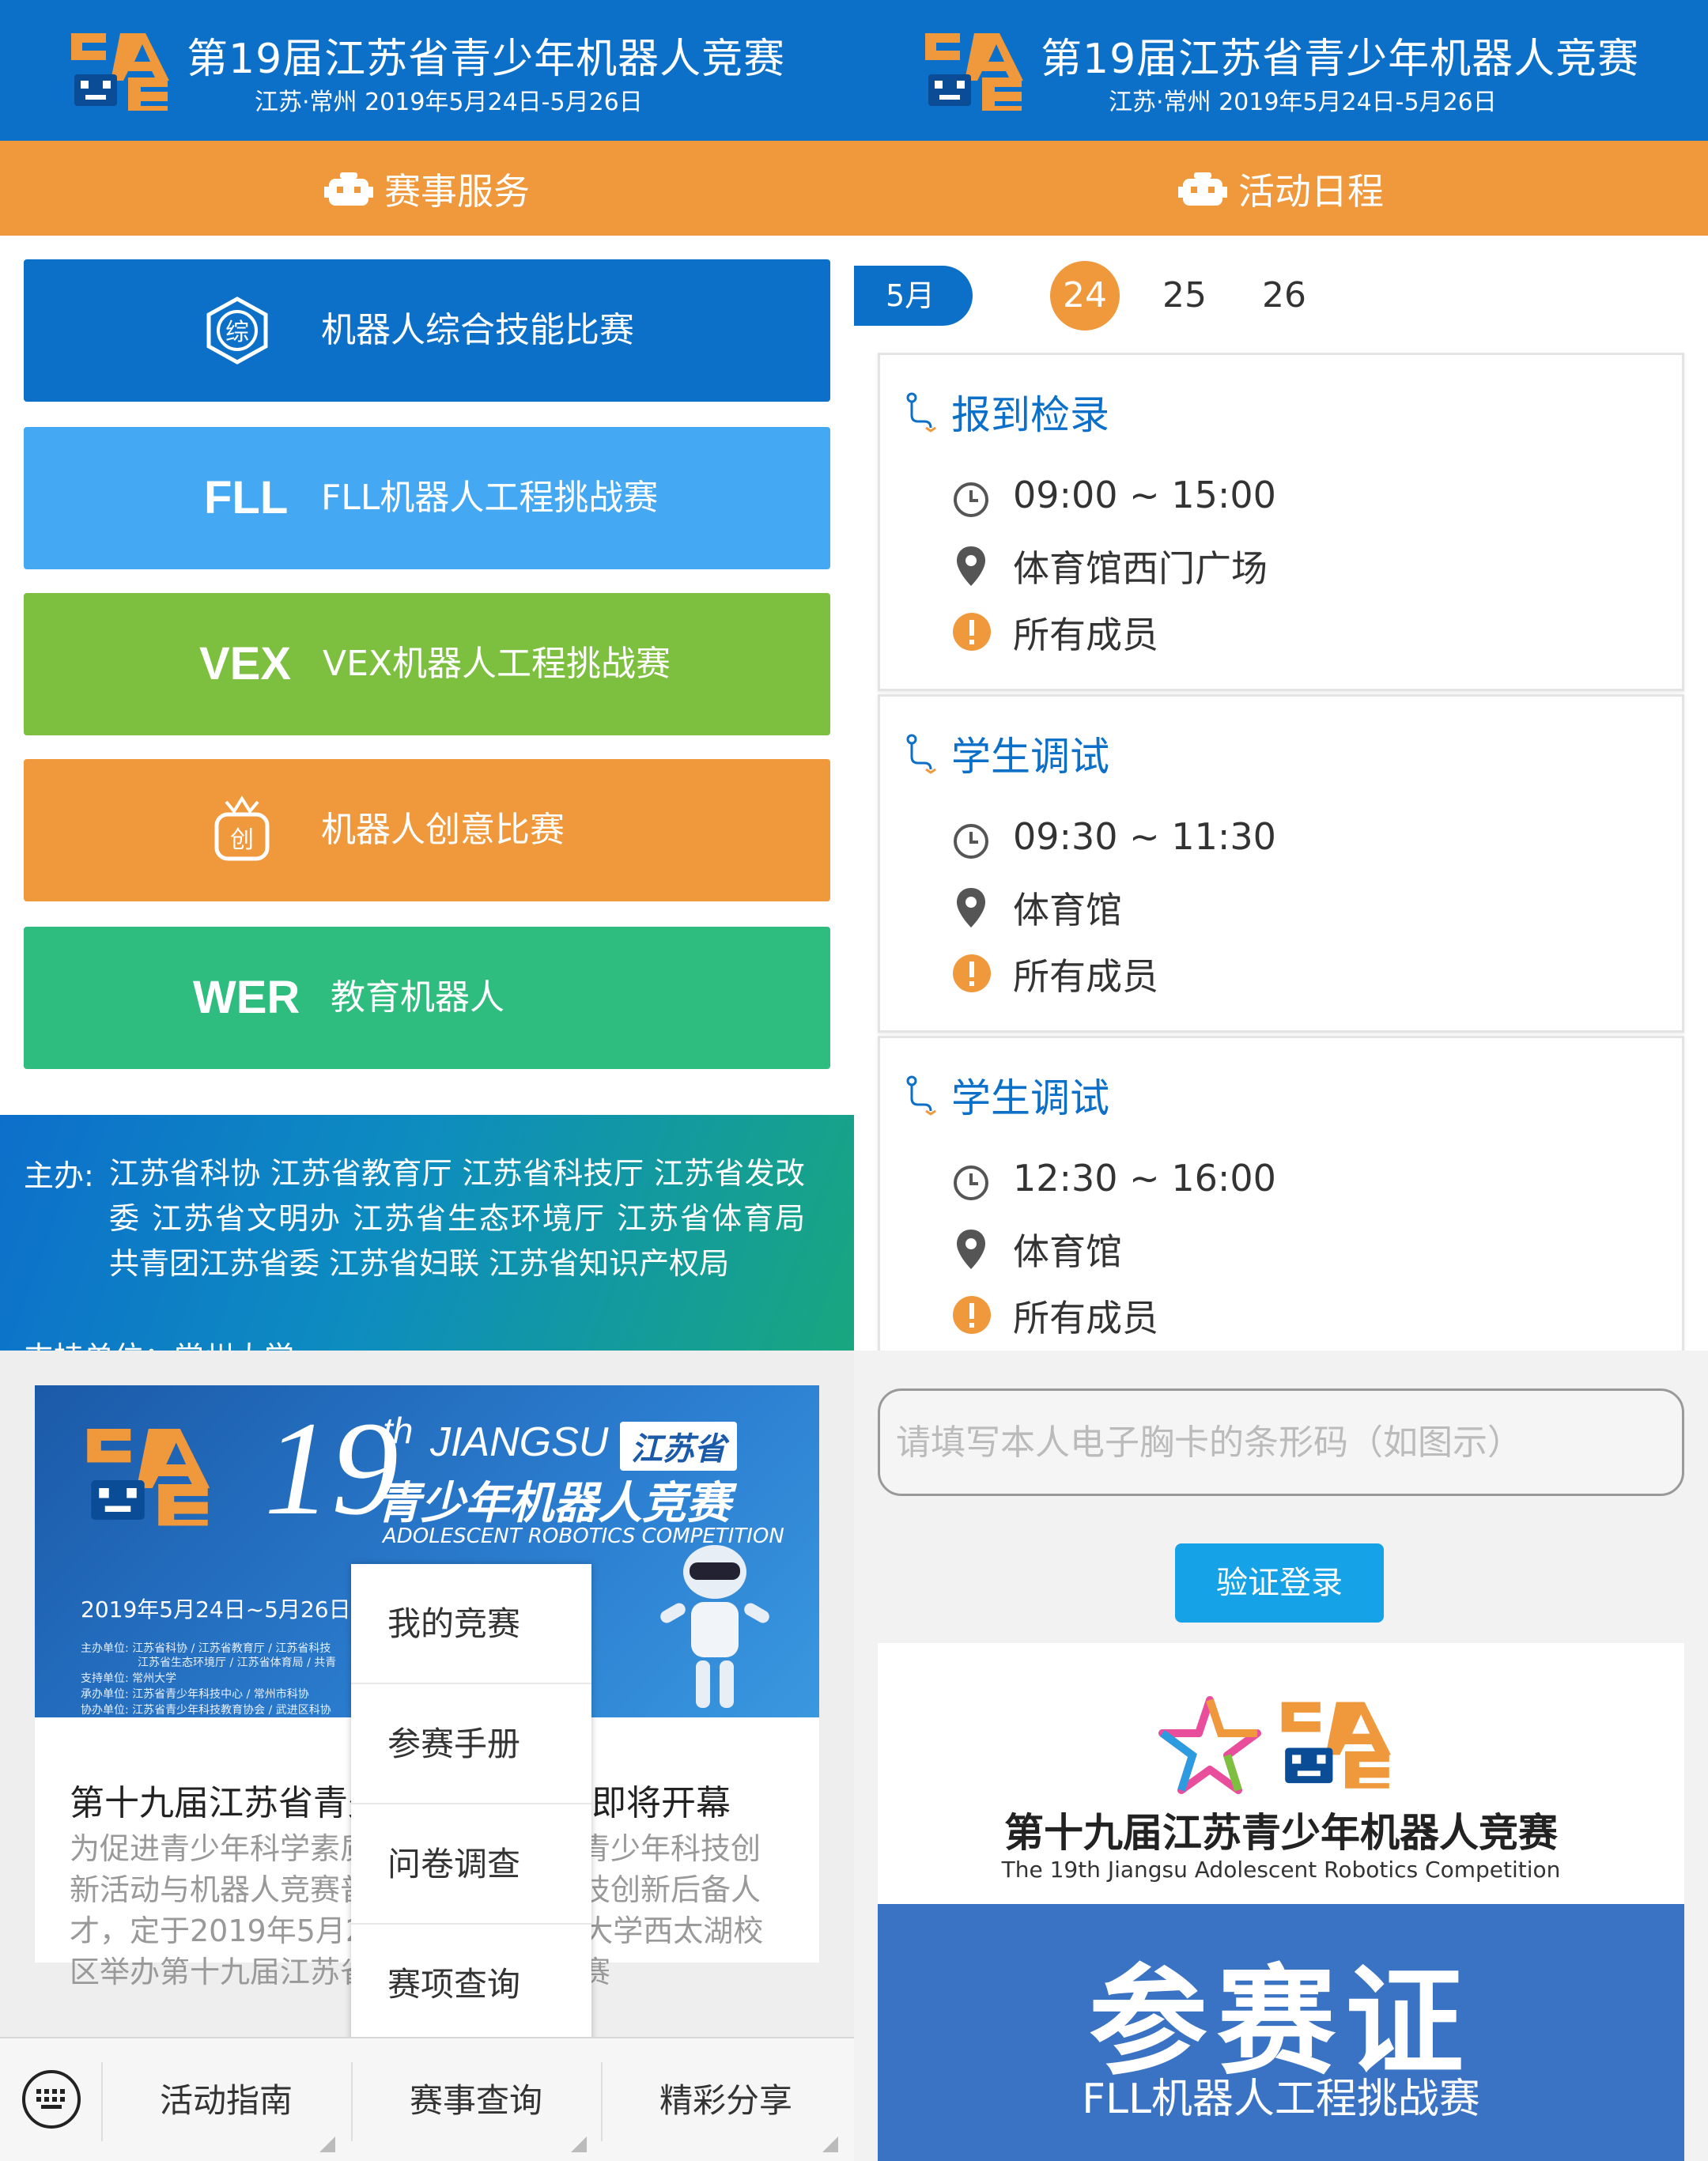  Describe the element at coordinates (216, 1609) in the screenshot. I see `banner-date: 2019年5月24日~5月26日` at that location.